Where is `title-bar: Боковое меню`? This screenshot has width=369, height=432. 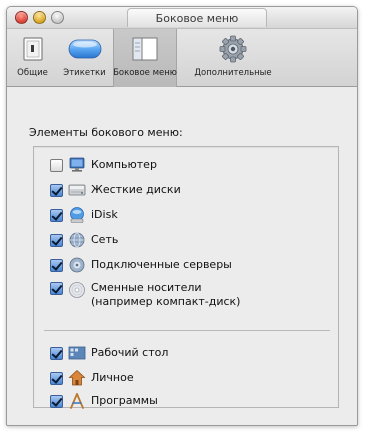
title-bar: Боковое меню is located at coordinates (182, 18).